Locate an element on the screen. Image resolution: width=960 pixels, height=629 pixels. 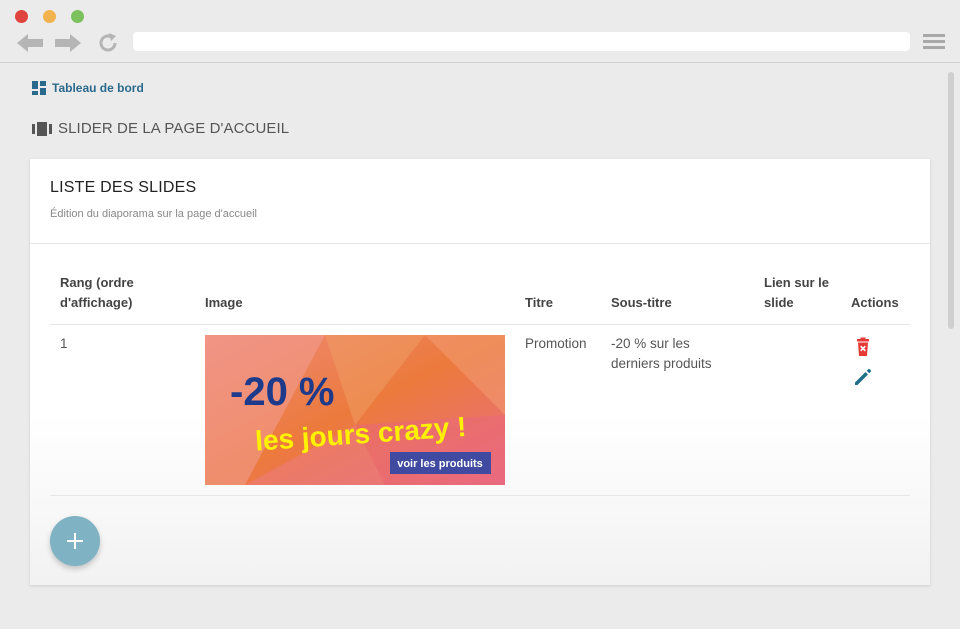
back-arrow-icon is located at coordinates (30, 43).